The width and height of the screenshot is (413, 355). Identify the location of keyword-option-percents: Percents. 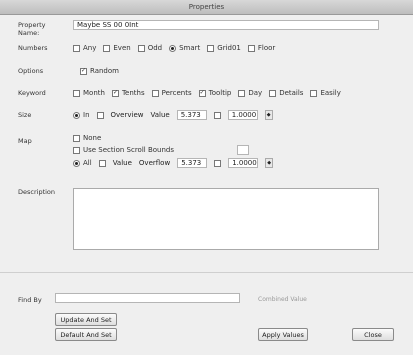
(171, 93).